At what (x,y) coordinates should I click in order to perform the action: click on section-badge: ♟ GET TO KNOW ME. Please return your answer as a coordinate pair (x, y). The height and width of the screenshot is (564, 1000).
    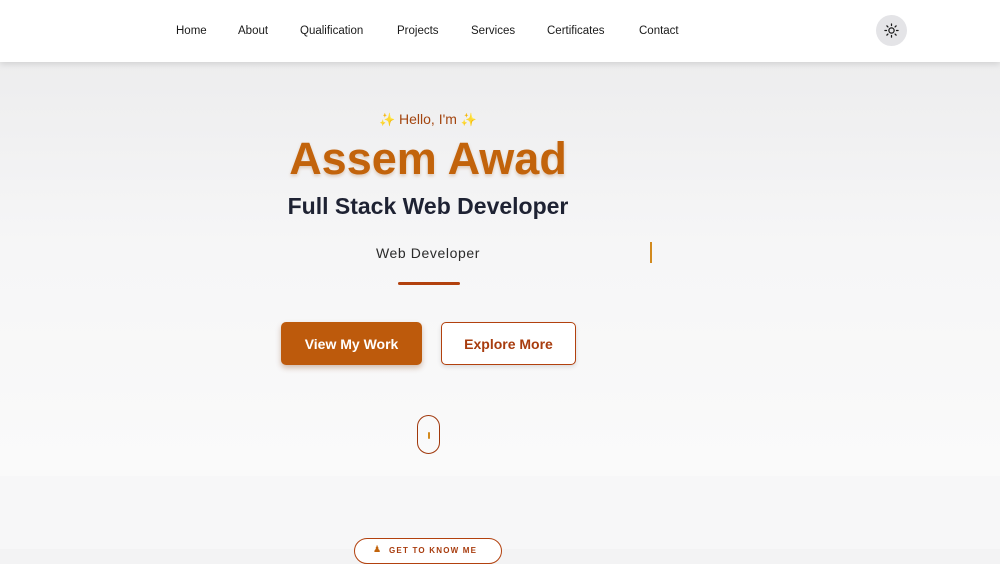
    Looking at the image, I should click on (428, 551).